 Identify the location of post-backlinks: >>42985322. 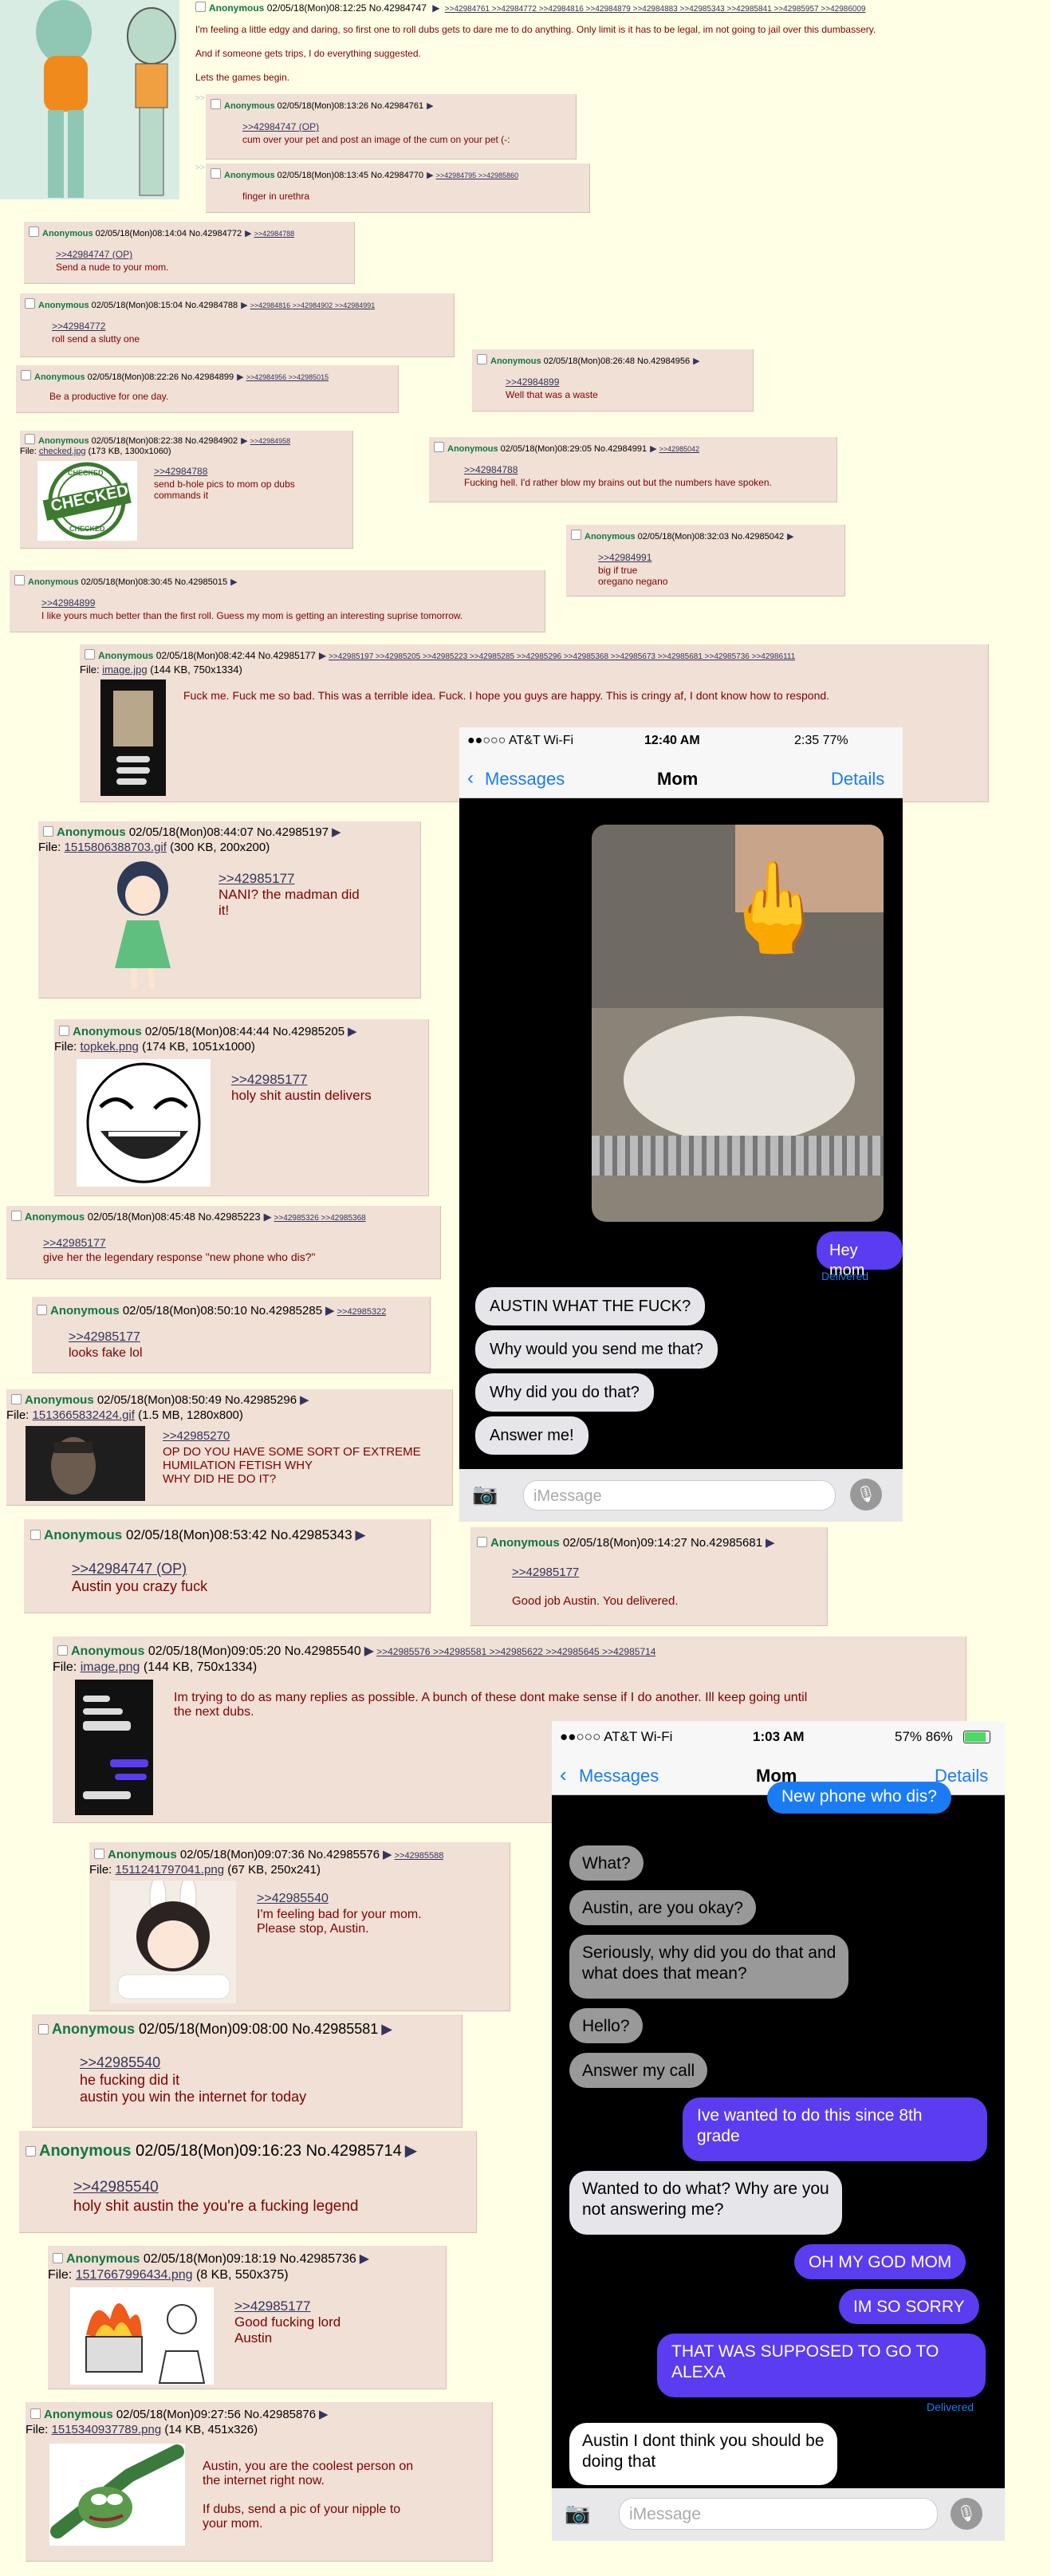
(362, 1312).